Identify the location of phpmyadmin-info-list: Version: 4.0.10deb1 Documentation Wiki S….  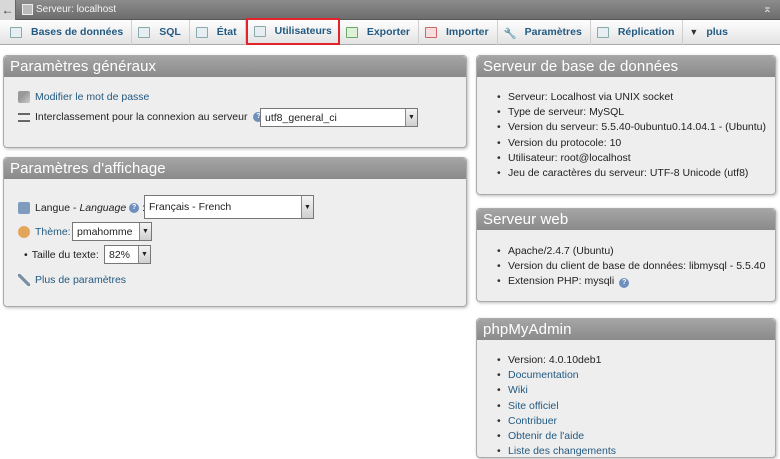
(556, 406).